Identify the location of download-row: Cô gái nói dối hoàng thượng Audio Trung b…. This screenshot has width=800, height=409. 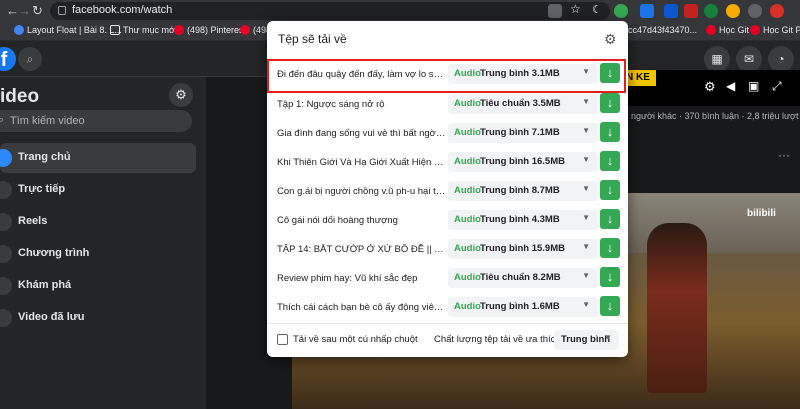
(447, 222).